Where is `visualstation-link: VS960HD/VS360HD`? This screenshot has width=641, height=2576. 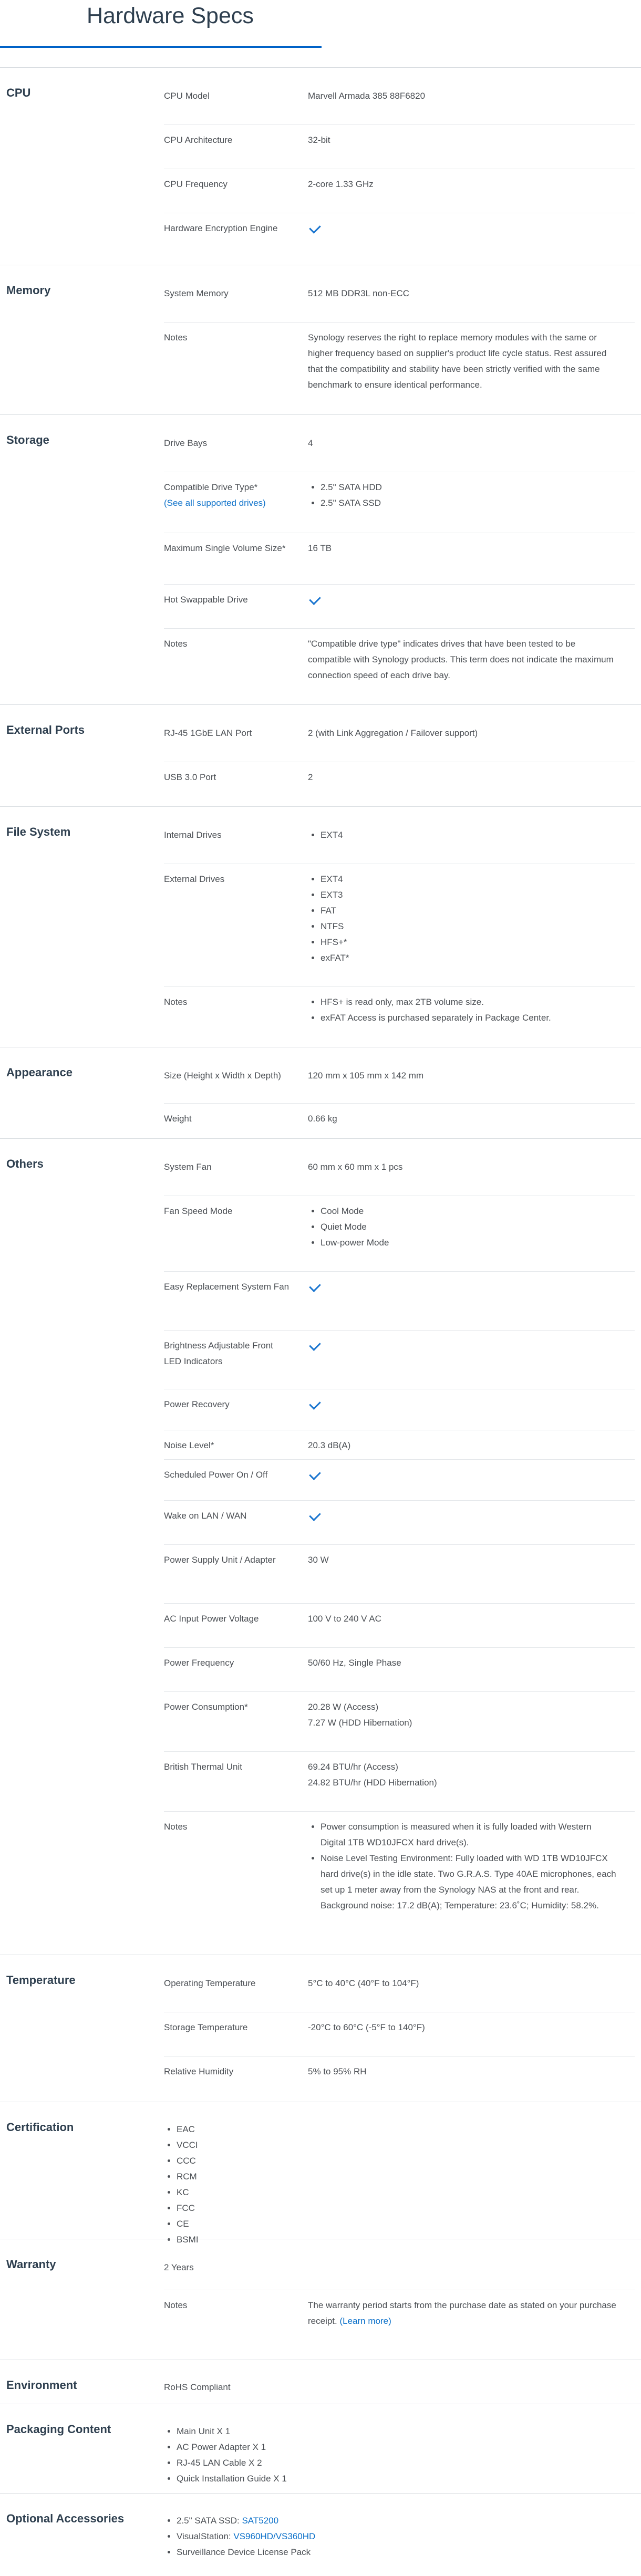 visualstation-link: VS960HD/VS360HD is located at coordinates (274, 2536).